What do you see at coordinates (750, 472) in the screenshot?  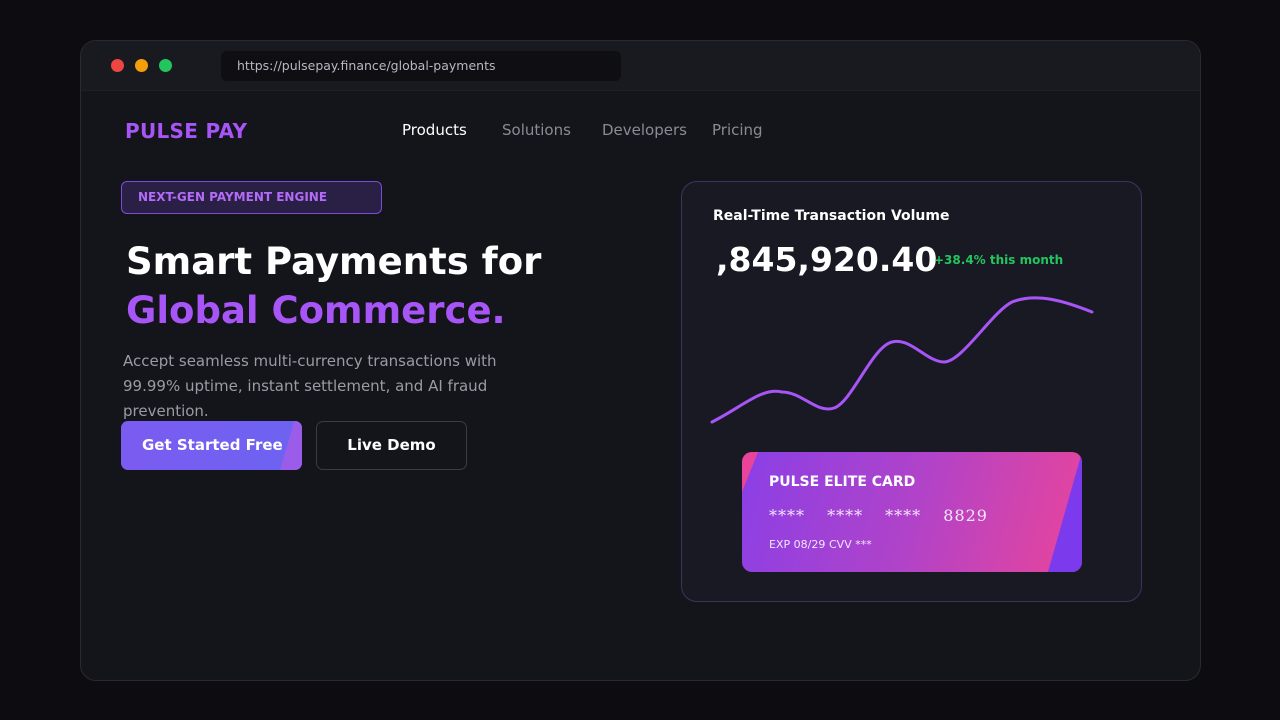 I see `card-corner-accent` at bounding box center [750, 472].